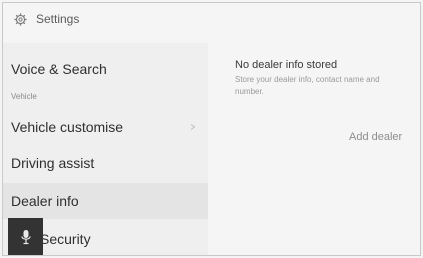 This screenshot has width=423, height=258. Describe the element at coordinates (105, 163) in the screenshot. I see `sidebar-item-driving-assist: Driving assist` at that location.